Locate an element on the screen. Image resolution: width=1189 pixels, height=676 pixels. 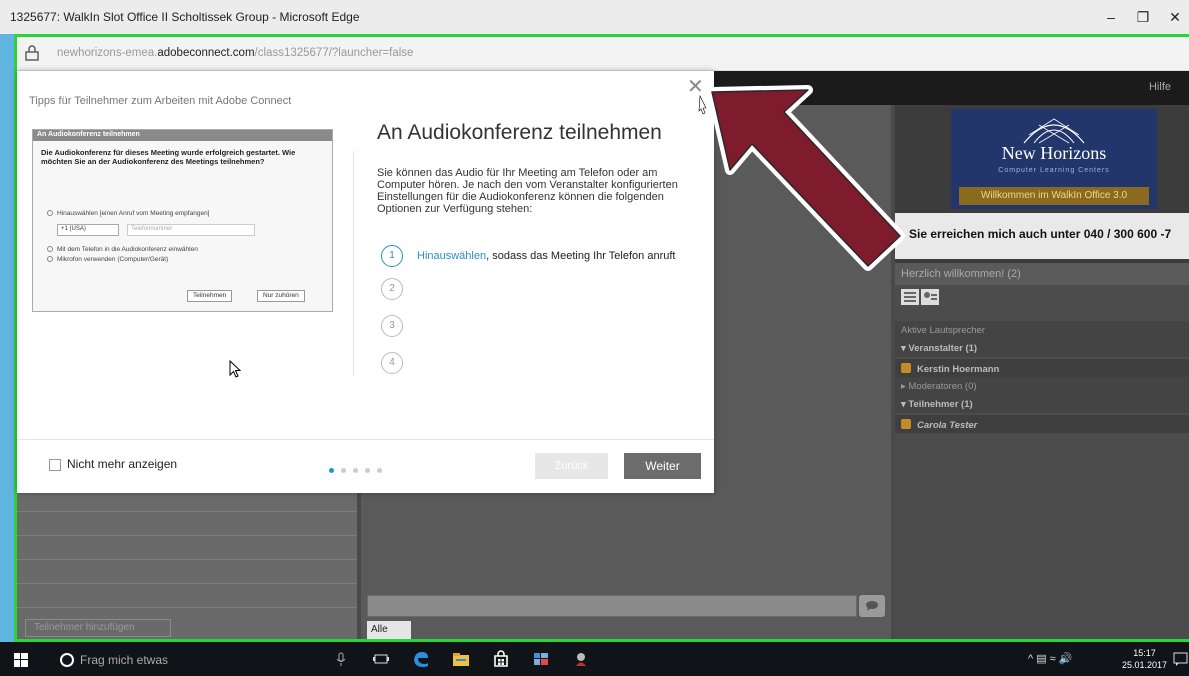
store-icon is located at coordinates (501, 659).